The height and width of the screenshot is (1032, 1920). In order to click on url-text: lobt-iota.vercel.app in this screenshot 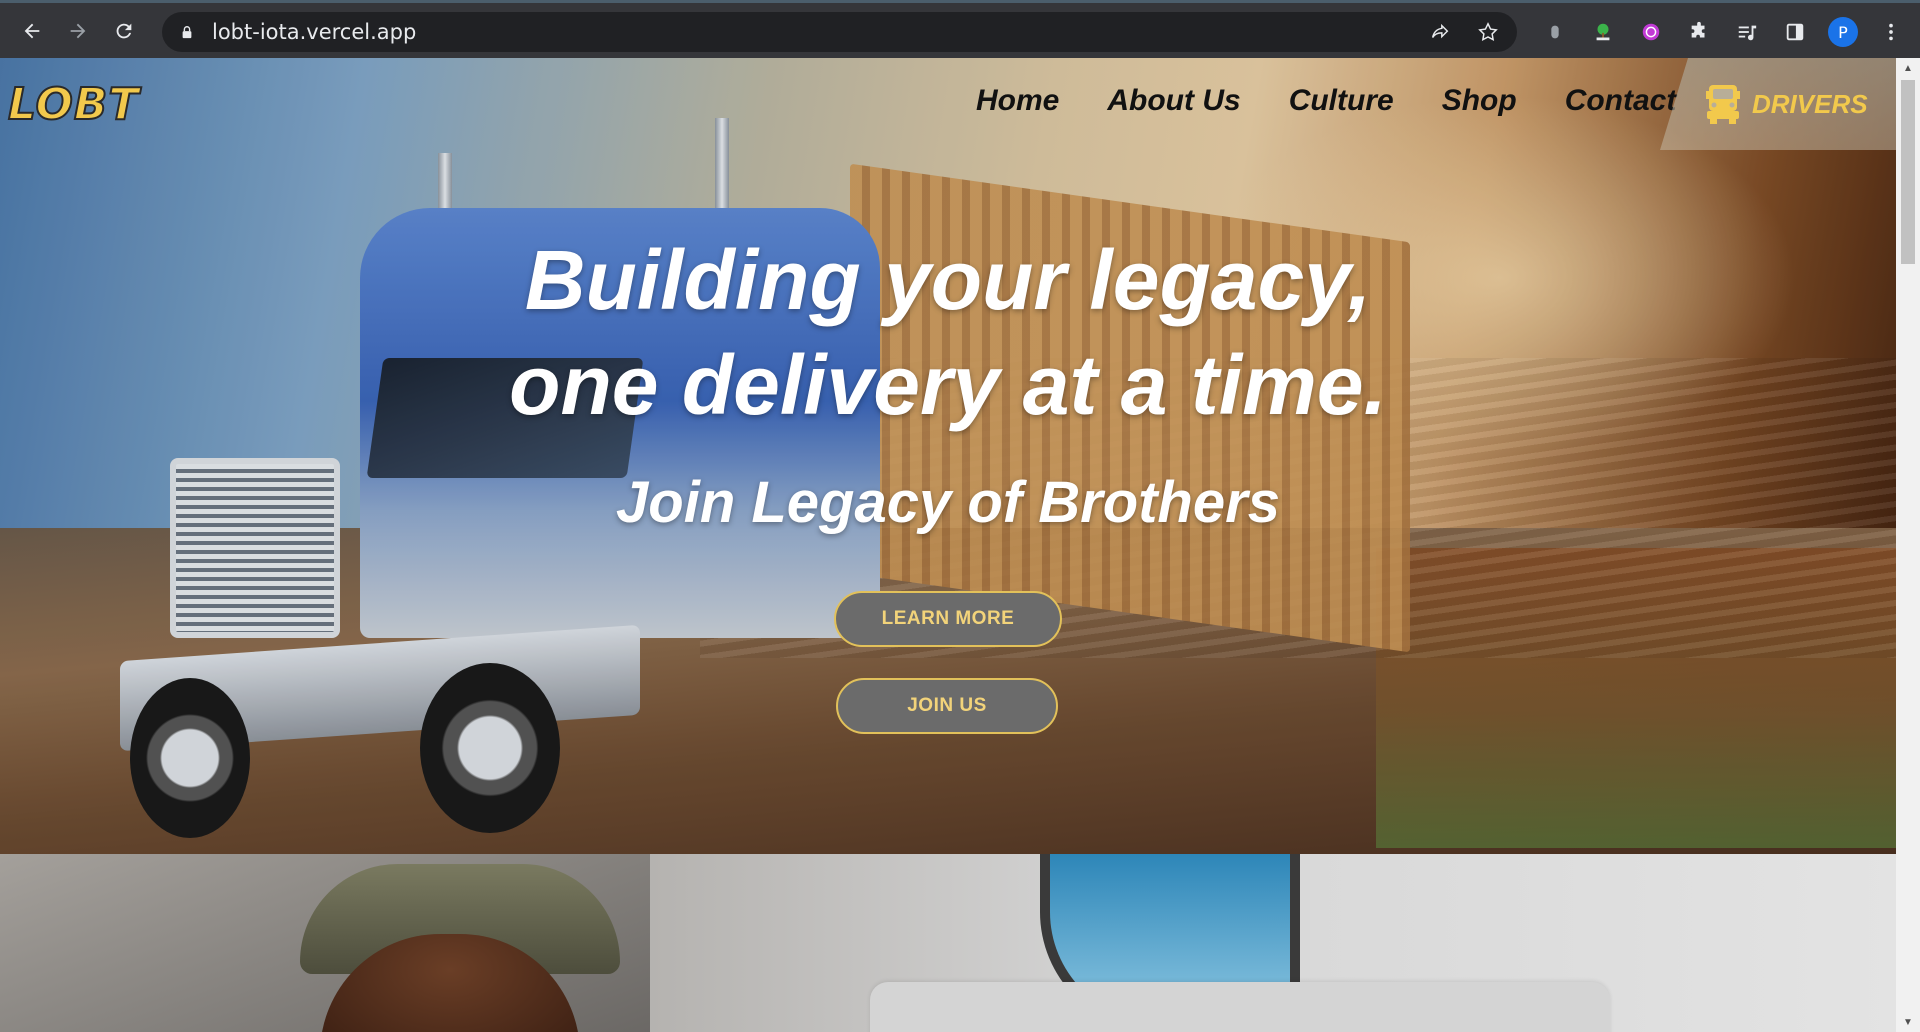, I will do `click(314, 32)`.